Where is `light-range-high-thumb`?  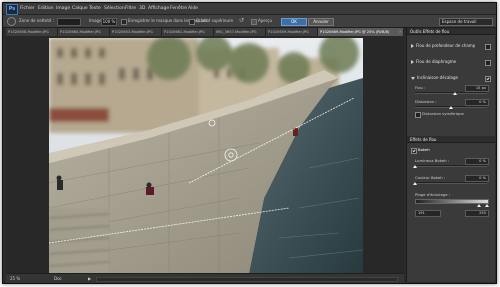
light-range-high-thumb is located at coordinates (487, 205).